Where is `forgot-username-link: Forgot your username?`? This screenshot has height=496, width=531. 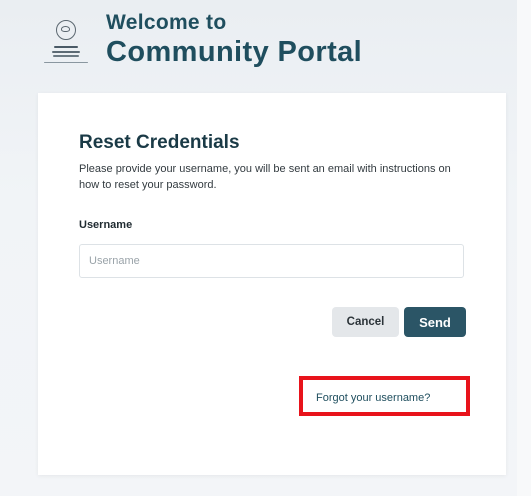
forgot-username-link: Forgot your username? is located at coordinates (373, 398).